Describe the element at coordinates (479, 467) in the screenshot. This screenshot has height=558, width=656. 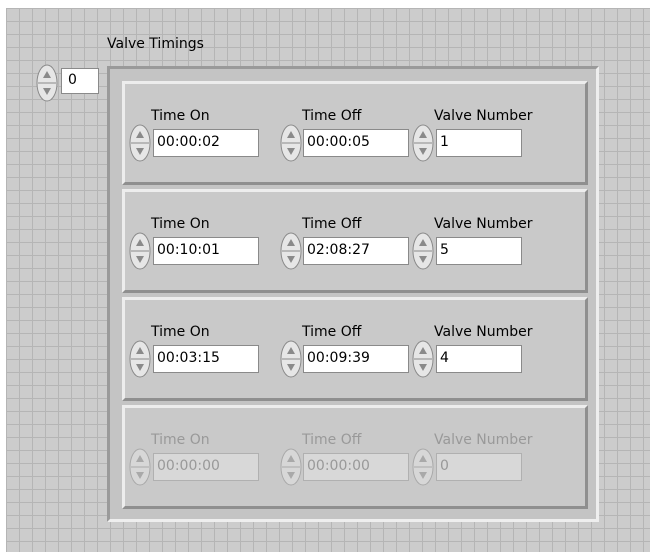
I see `valve-number-field: 0` at that location.